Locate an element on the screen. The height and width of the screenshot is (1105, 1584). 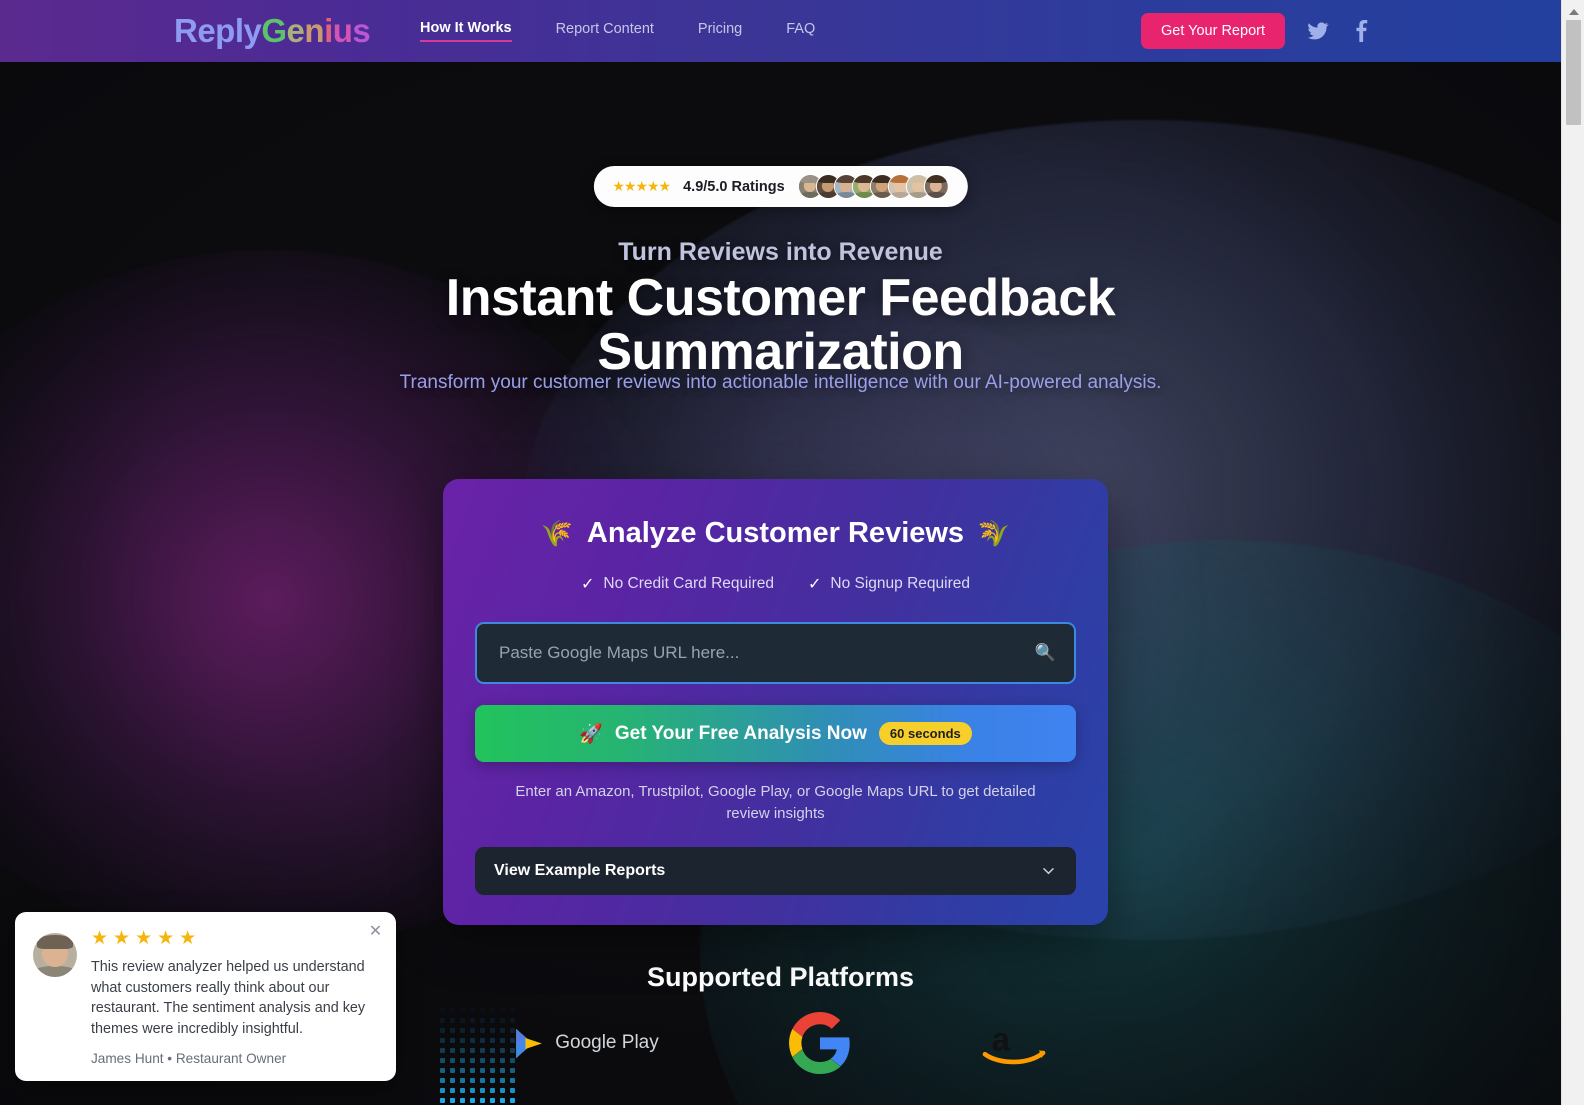
benefit-no-signup: ✓ No Signup Required is located at coordinates (889, 584).